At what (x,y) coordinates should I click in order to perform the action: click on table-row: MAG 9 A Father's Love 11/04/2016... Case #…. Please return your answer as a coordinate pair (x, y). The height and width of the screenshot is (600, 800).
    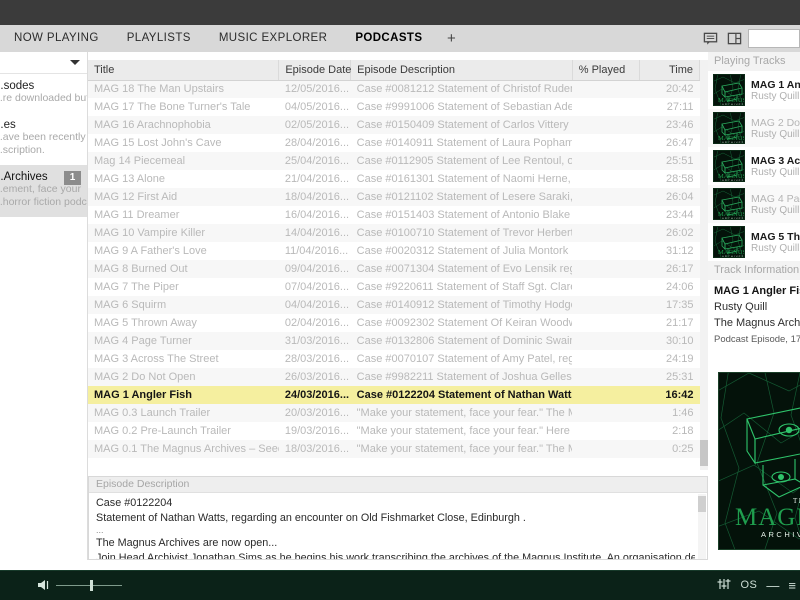
    Looking at the image, I should click on (394, 251).